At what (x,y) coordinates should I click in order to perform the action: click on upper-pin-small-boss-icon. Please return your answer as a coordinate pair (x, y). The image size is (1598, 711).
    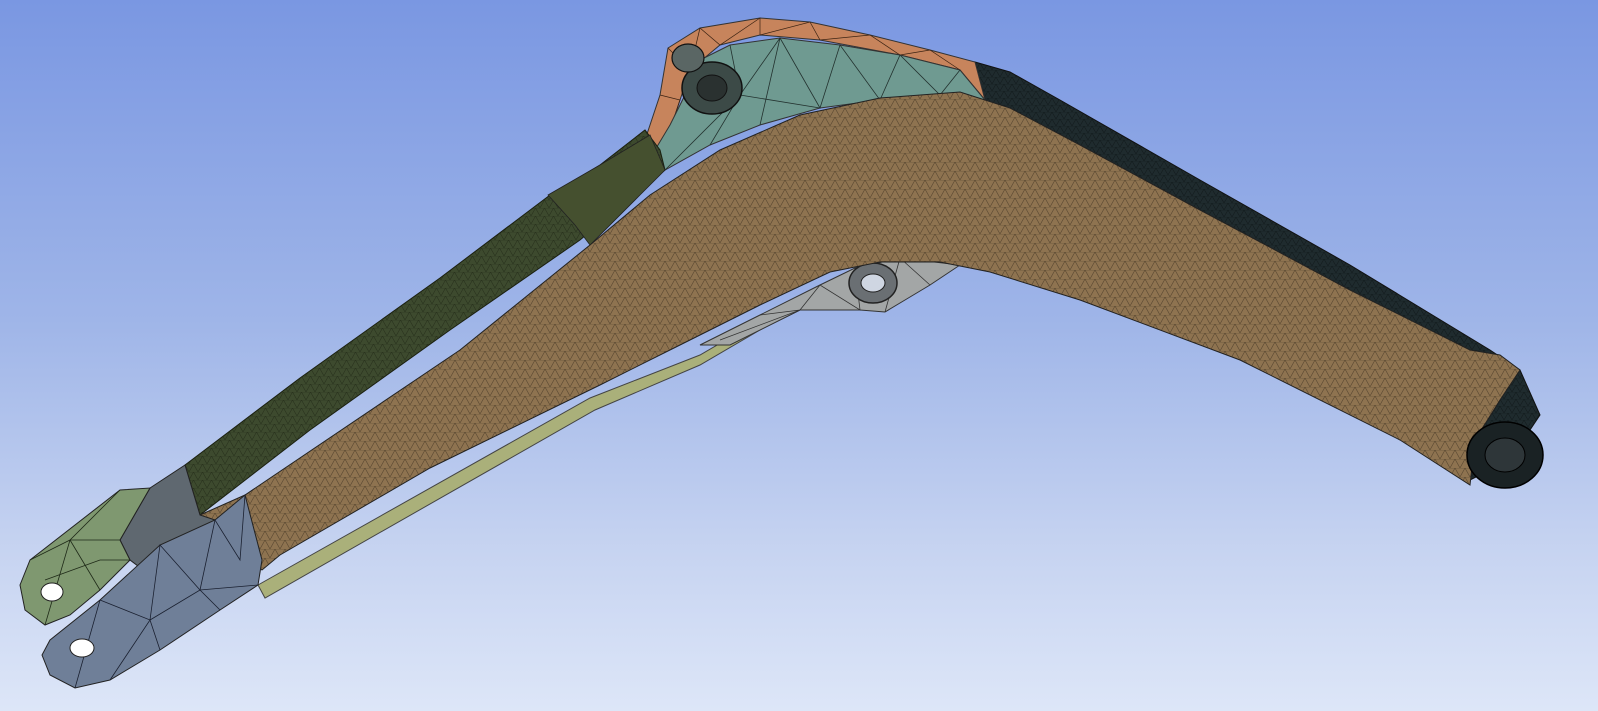
    Looking at the image, I should click on (688, 58).